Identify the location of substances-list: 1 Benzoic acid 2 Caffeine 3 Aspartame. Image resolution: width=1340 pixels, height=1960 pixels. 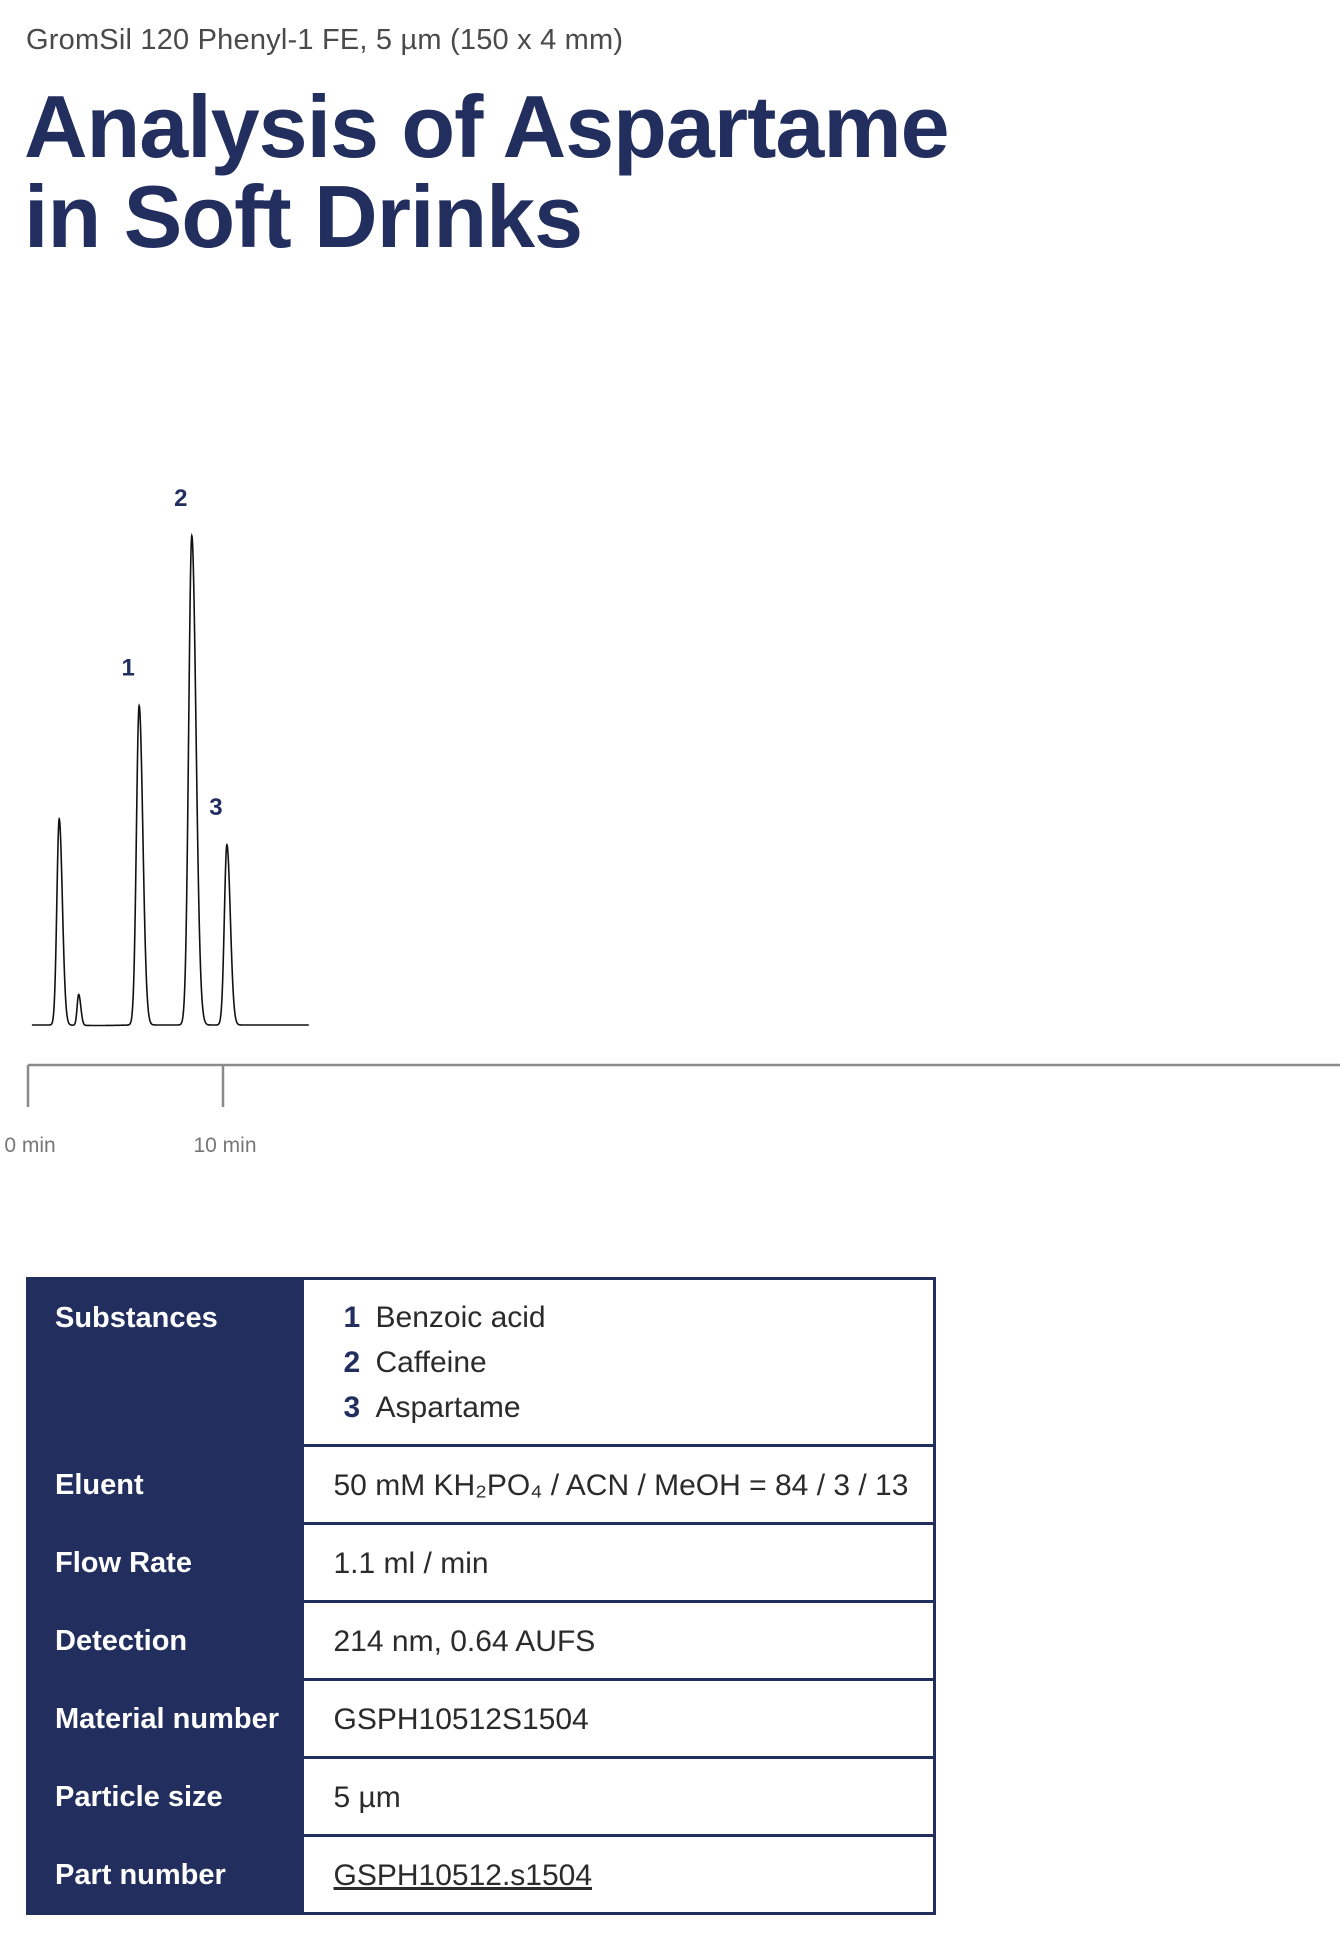
(619, 1362).